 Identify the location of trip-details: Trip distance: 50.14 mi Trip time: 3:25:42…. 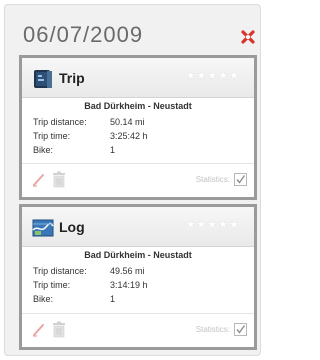
(90, 136).